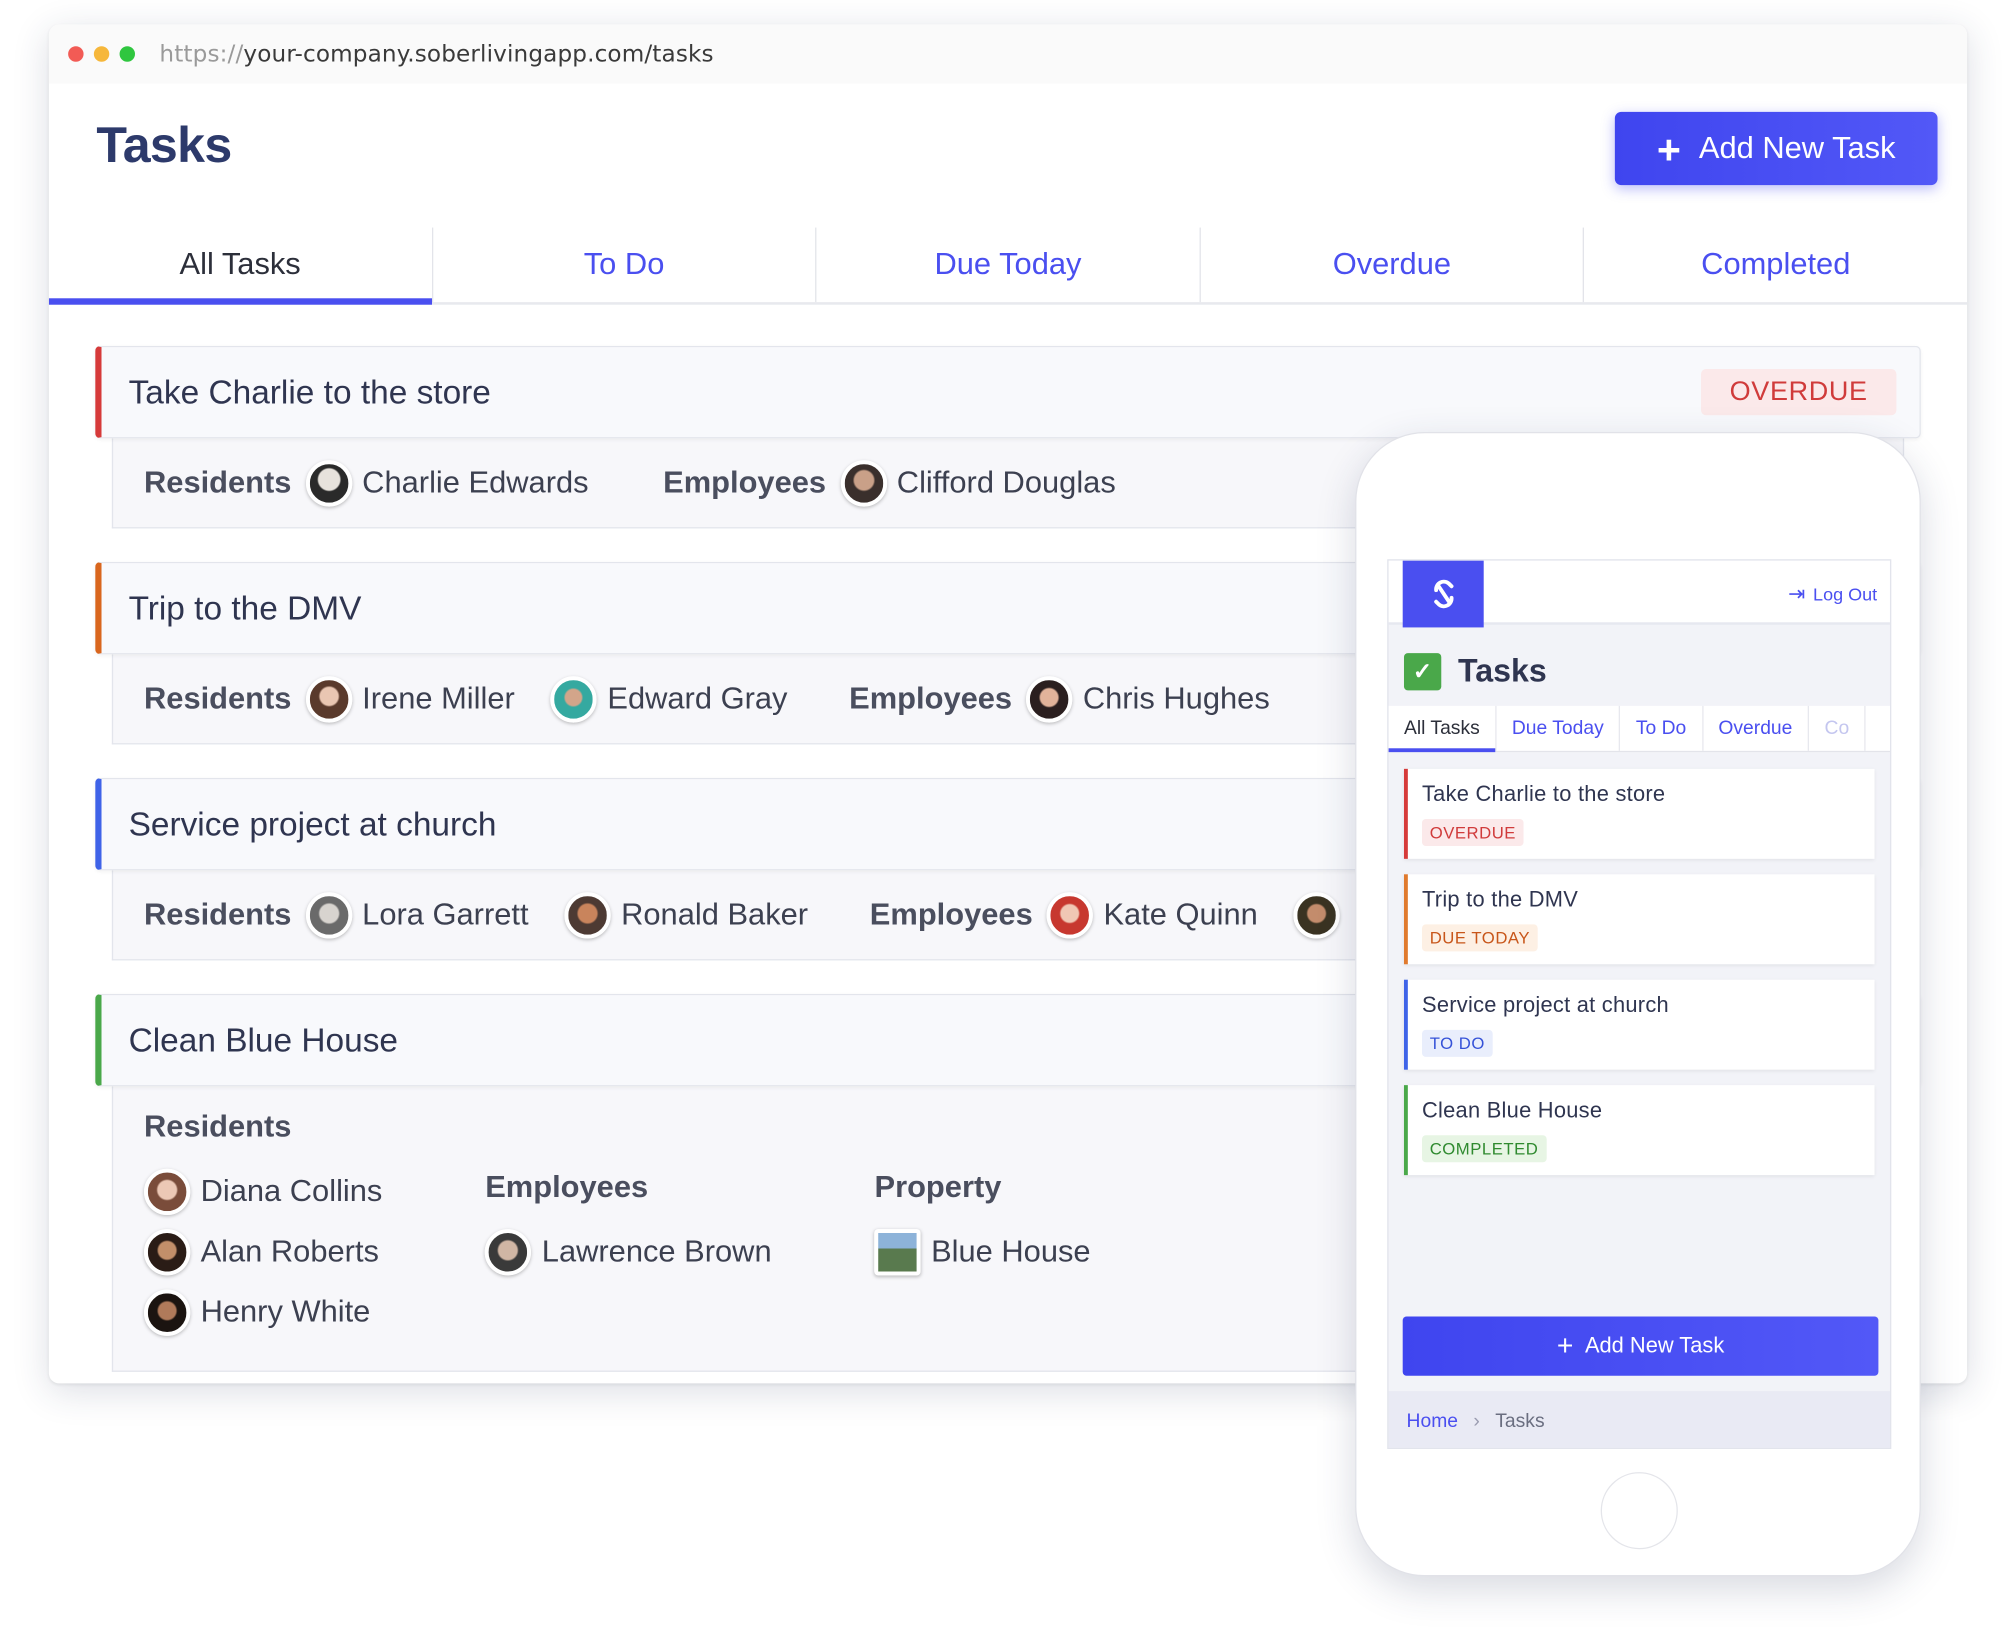 This screenshot has width=2016, height=1628. I want to click on mobile-task-card: Take Charlie to the store OVERDUE, so click(1639, 813).